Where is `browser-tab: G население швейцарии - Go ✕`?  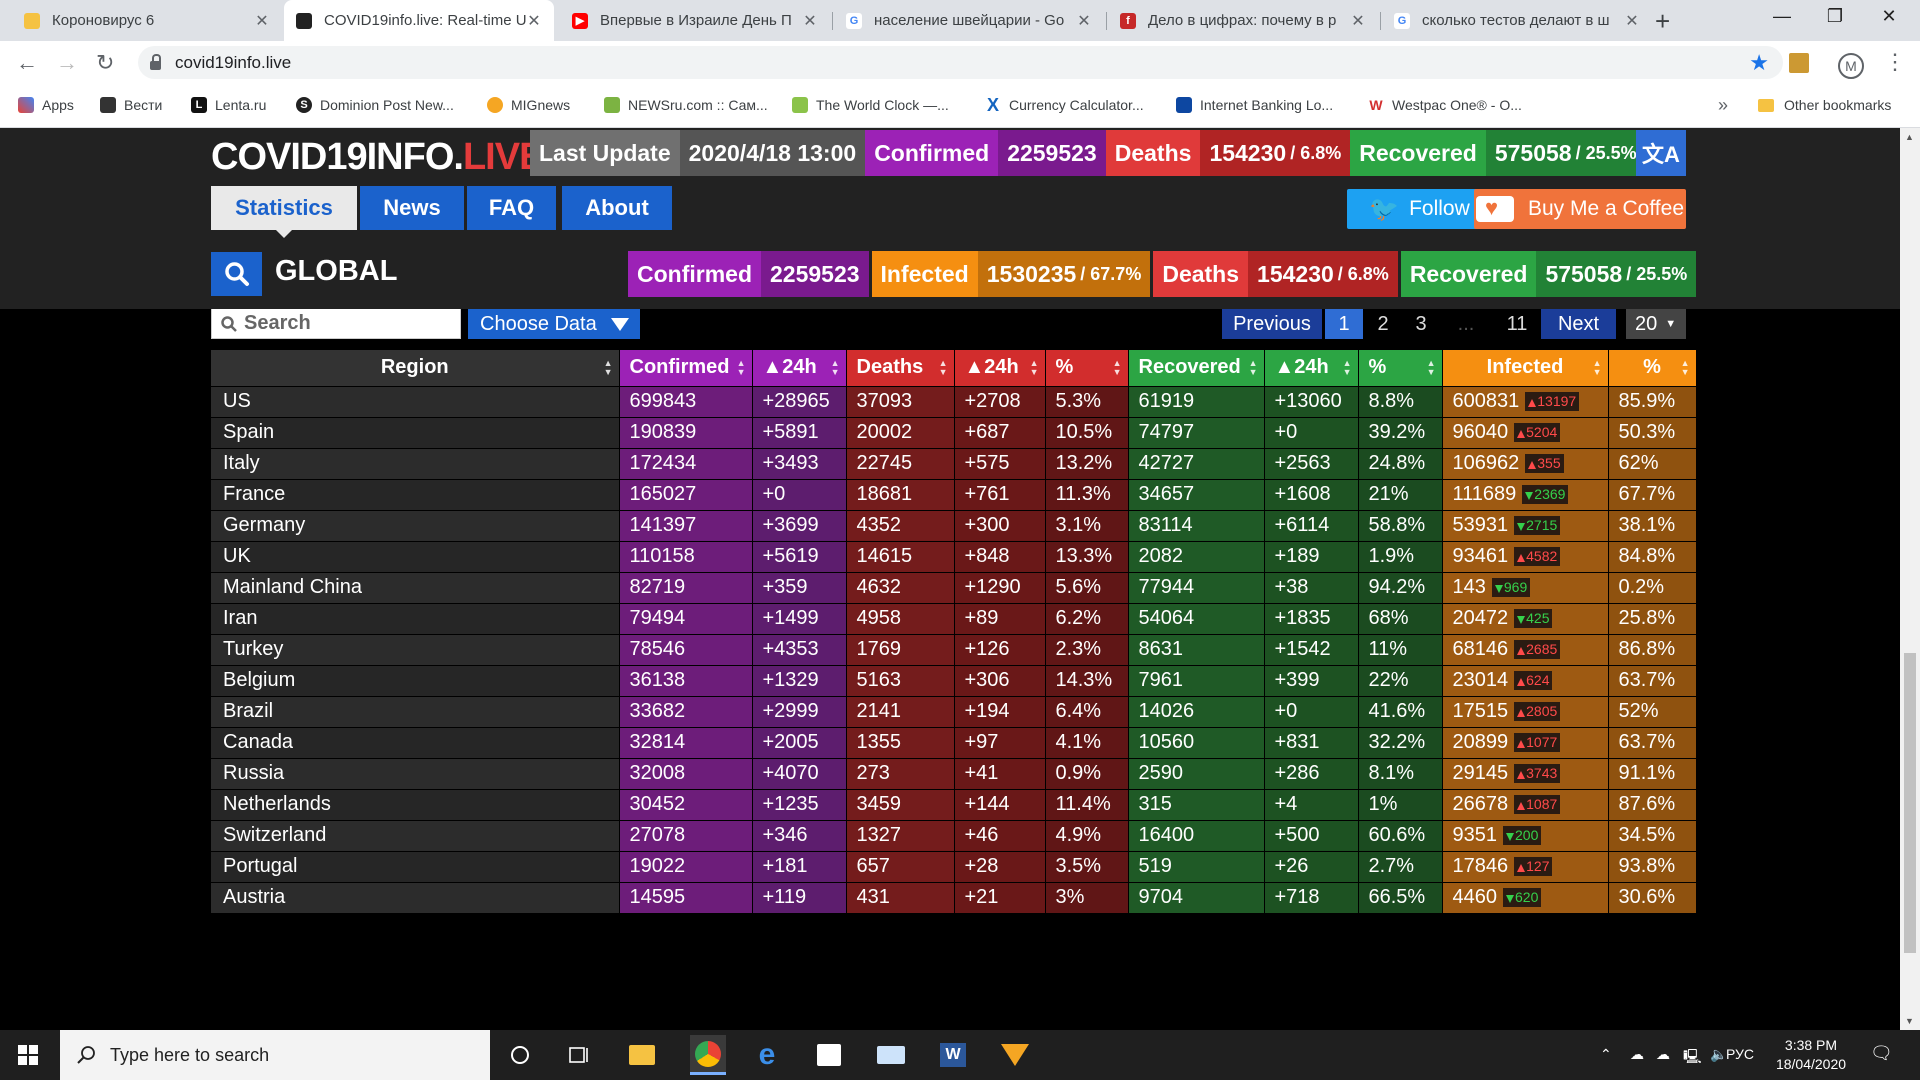 browser-tab: G население швейцарии - Go ✕ is located at coordinates (969, 20).